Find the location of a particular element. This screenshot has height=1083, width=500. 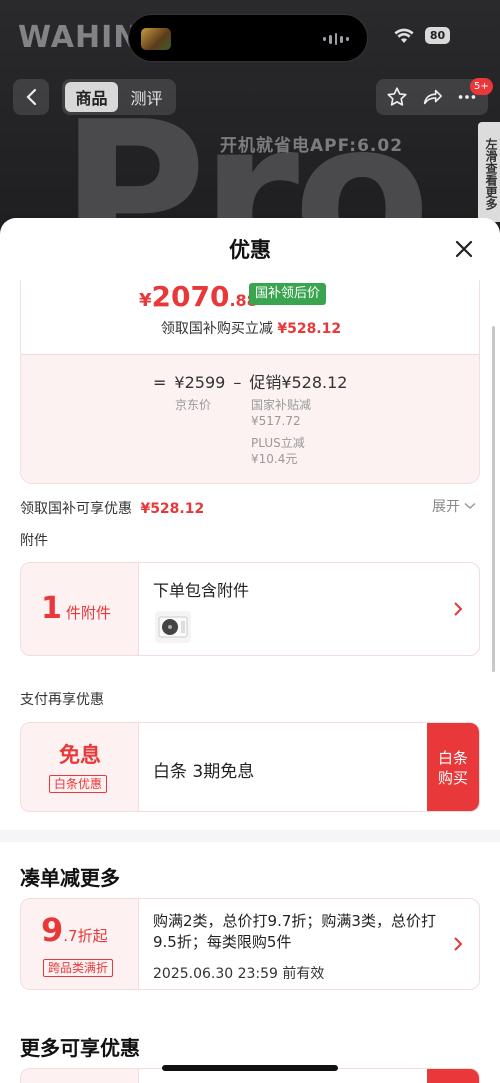

plus-amount: ¥10.4元 is located at coordinates (274, 459).